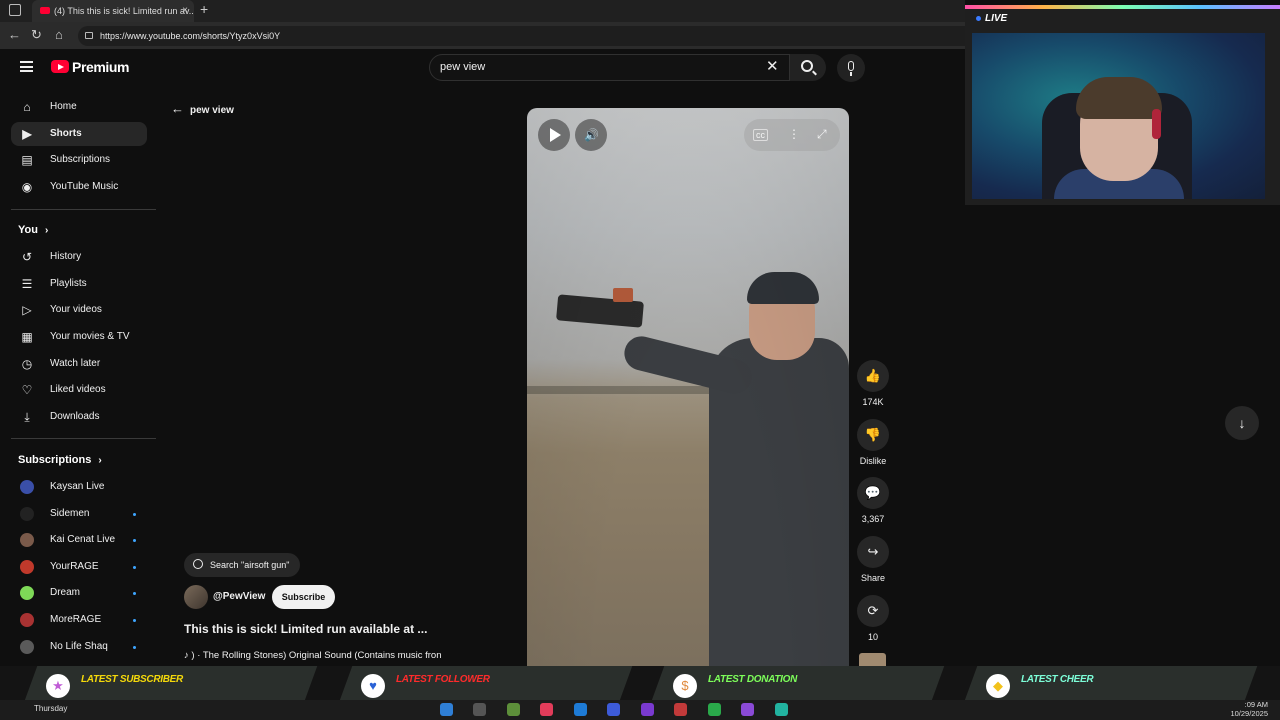  I want to click on webcam-overlay: LIVE, so click(1122, 105).